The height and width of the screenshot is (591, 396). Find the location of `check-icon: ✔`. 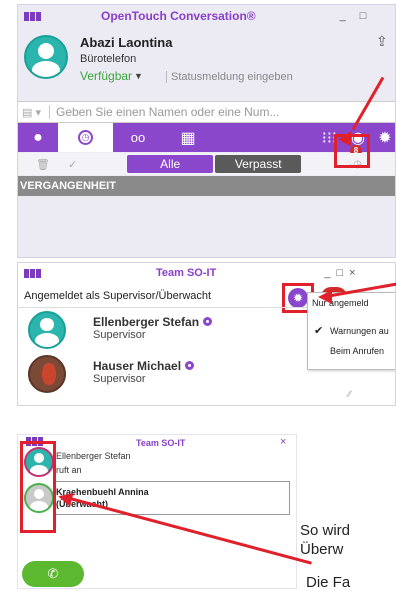

check-icon: ✔ is located at coordinates (319, 331).